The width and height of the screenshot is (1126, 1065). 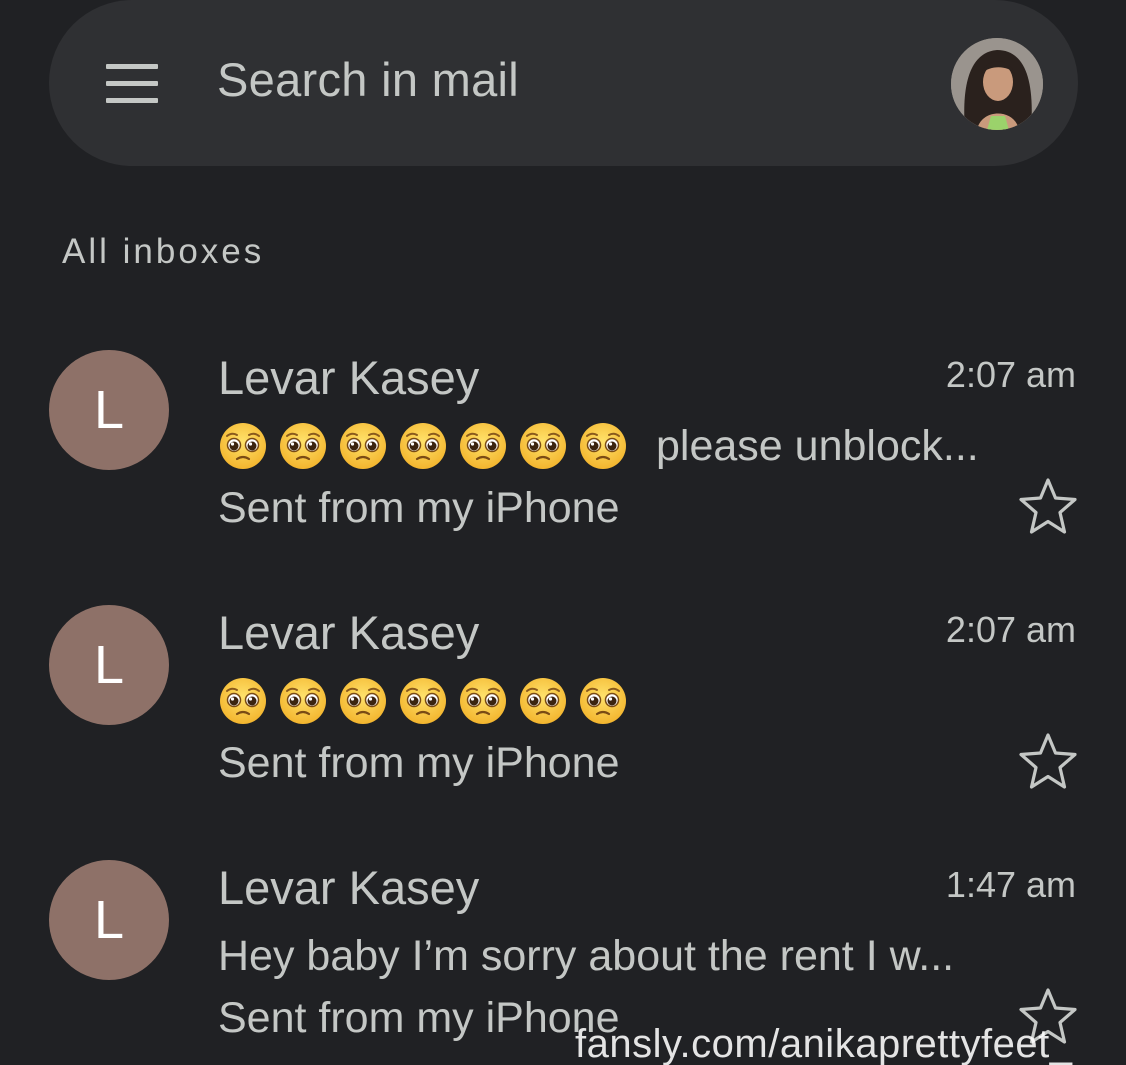 I want to click on email-subject, so click(x=428, y=701).